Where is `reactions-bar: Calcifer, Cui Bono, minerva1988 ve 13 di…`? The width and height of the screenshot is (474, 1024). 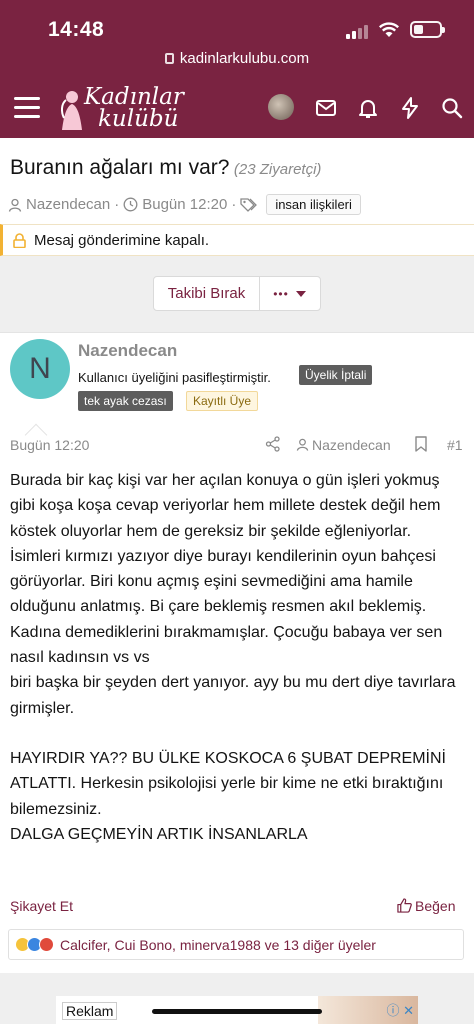 reactions-bar: Calcifer, Cui Bono, minerva1988 ve 13 di… is located at coordinates (236, 944).